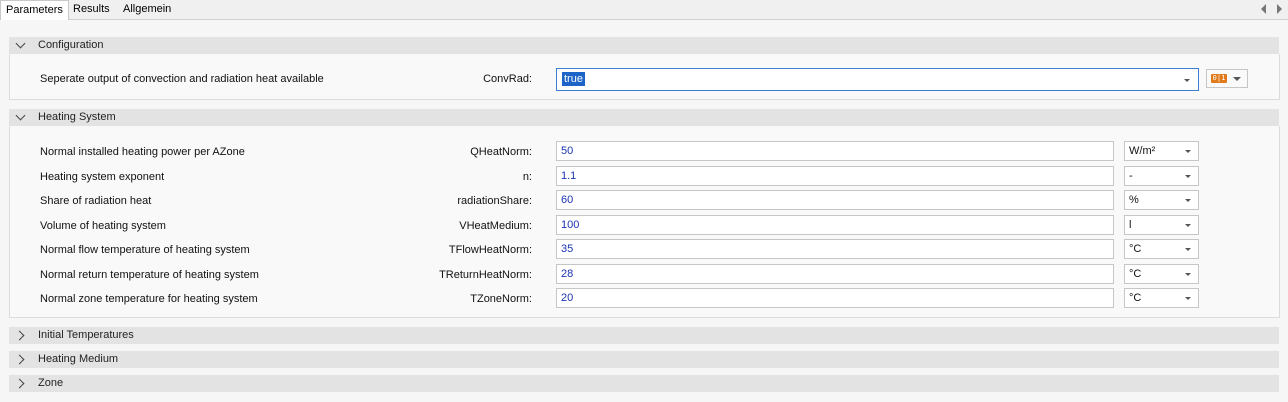  Describe the element at coordinates (86, 335) in the screenshot. I see `section-title: Initial Temperatures` at that location.